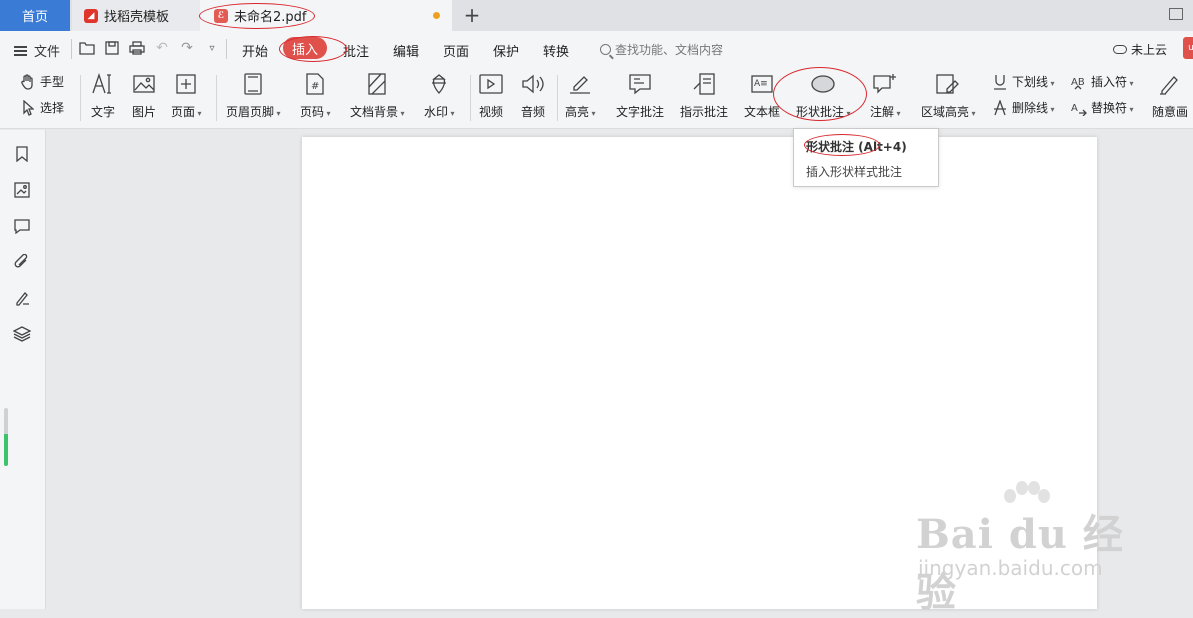 The height and width of the screenshot is (618, 1193). What do you see at coordinates (22, 154) in the screenshot?
I see `bookmark-icon` at bounding box center [22, 154].